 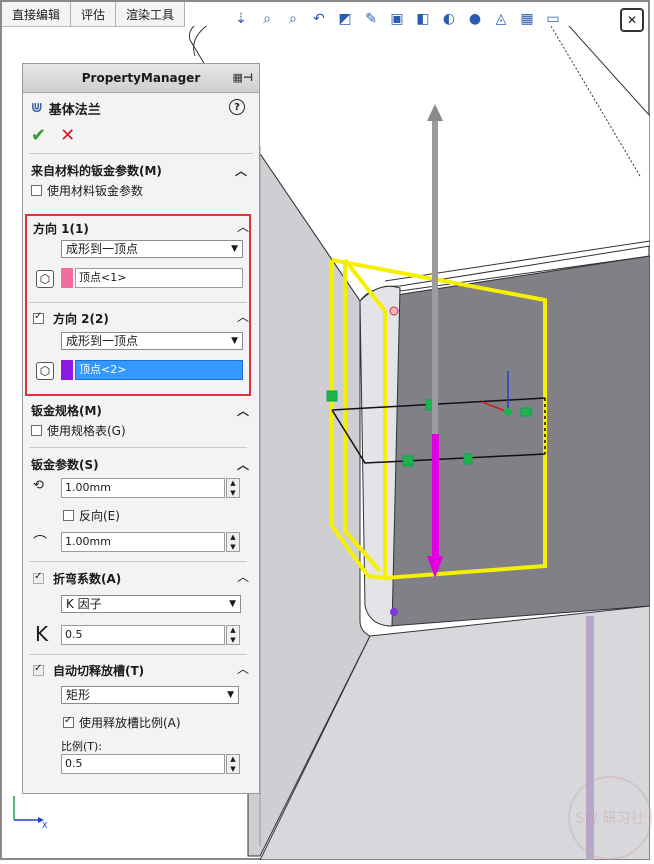 What do you see at coordinates (74, 110) in the screenshot?
I see `feature-title: 基体法兰` at bounding box center [74, 110].